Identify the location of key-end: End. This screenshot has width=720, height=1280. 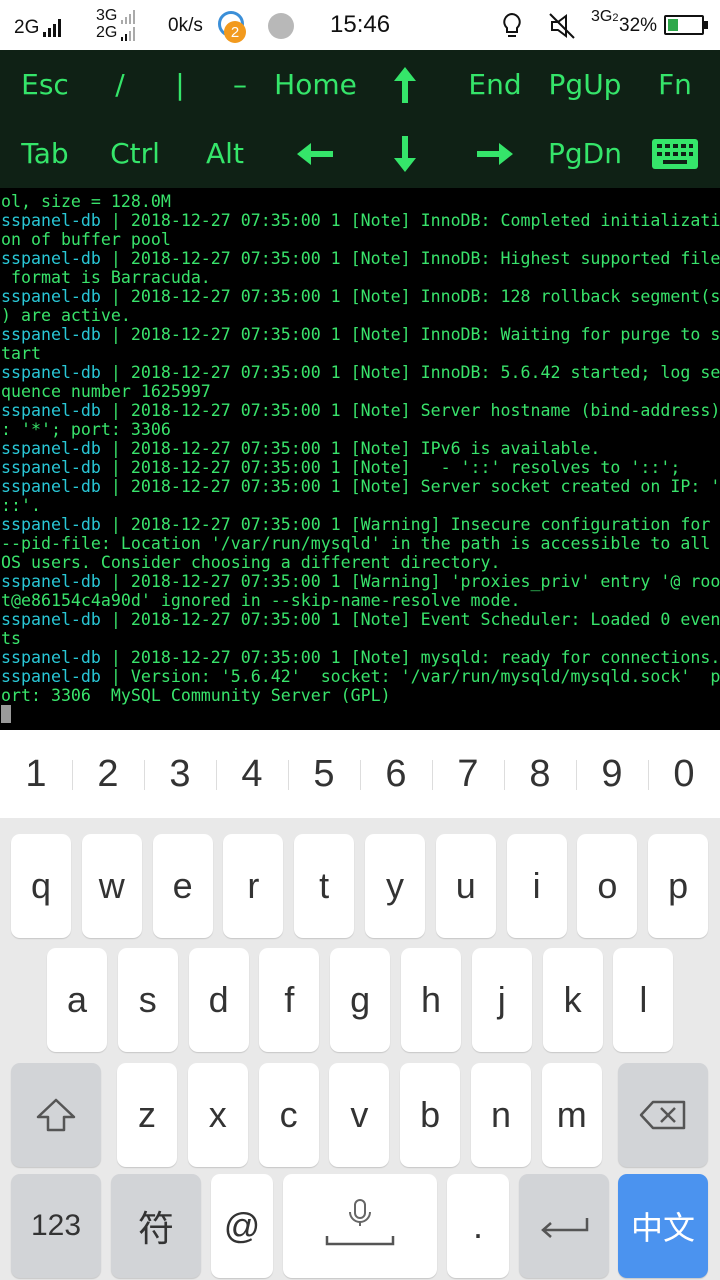
(495, 84).